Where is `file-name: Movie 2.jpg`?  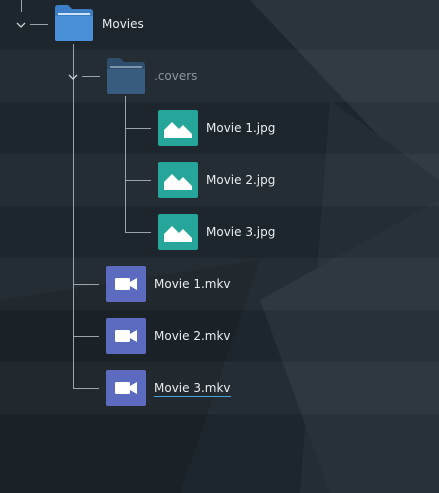 file-name: Movie 2.jpg is located at coordinates (240, 180).